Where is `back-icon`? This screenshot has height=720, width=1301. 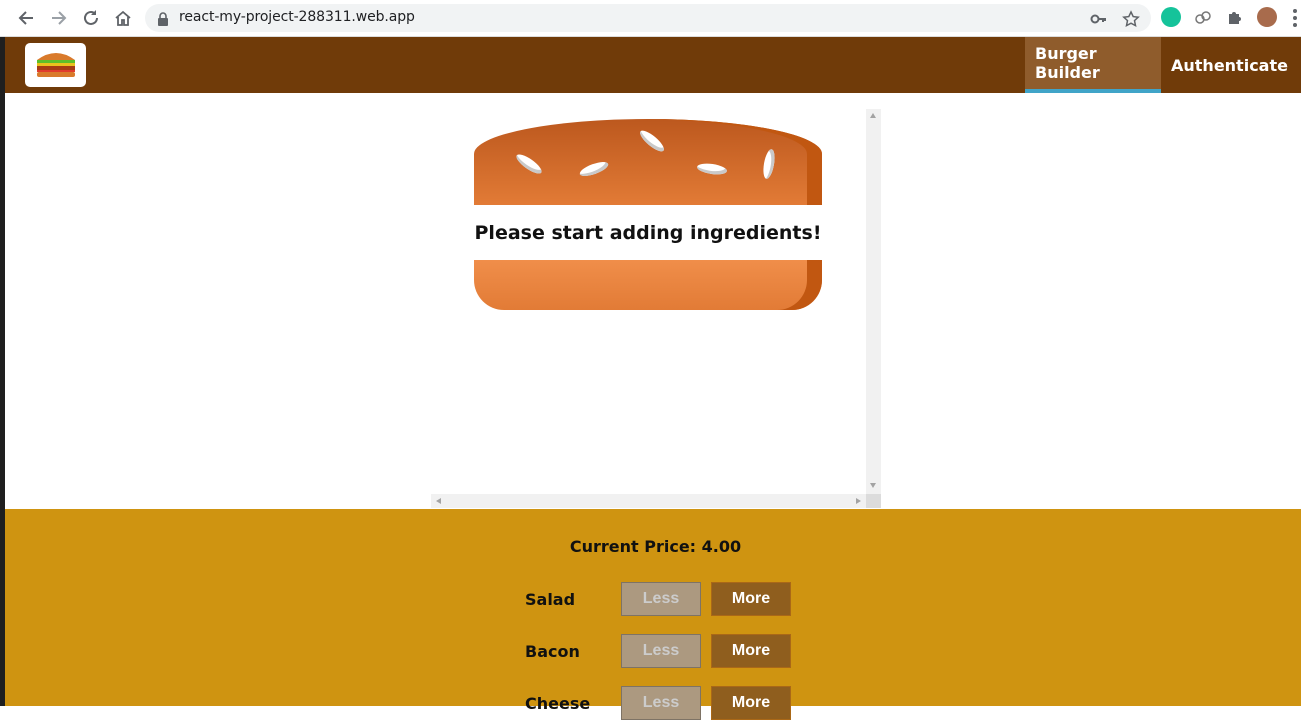
back-icon is located at coordinates (26, 18).